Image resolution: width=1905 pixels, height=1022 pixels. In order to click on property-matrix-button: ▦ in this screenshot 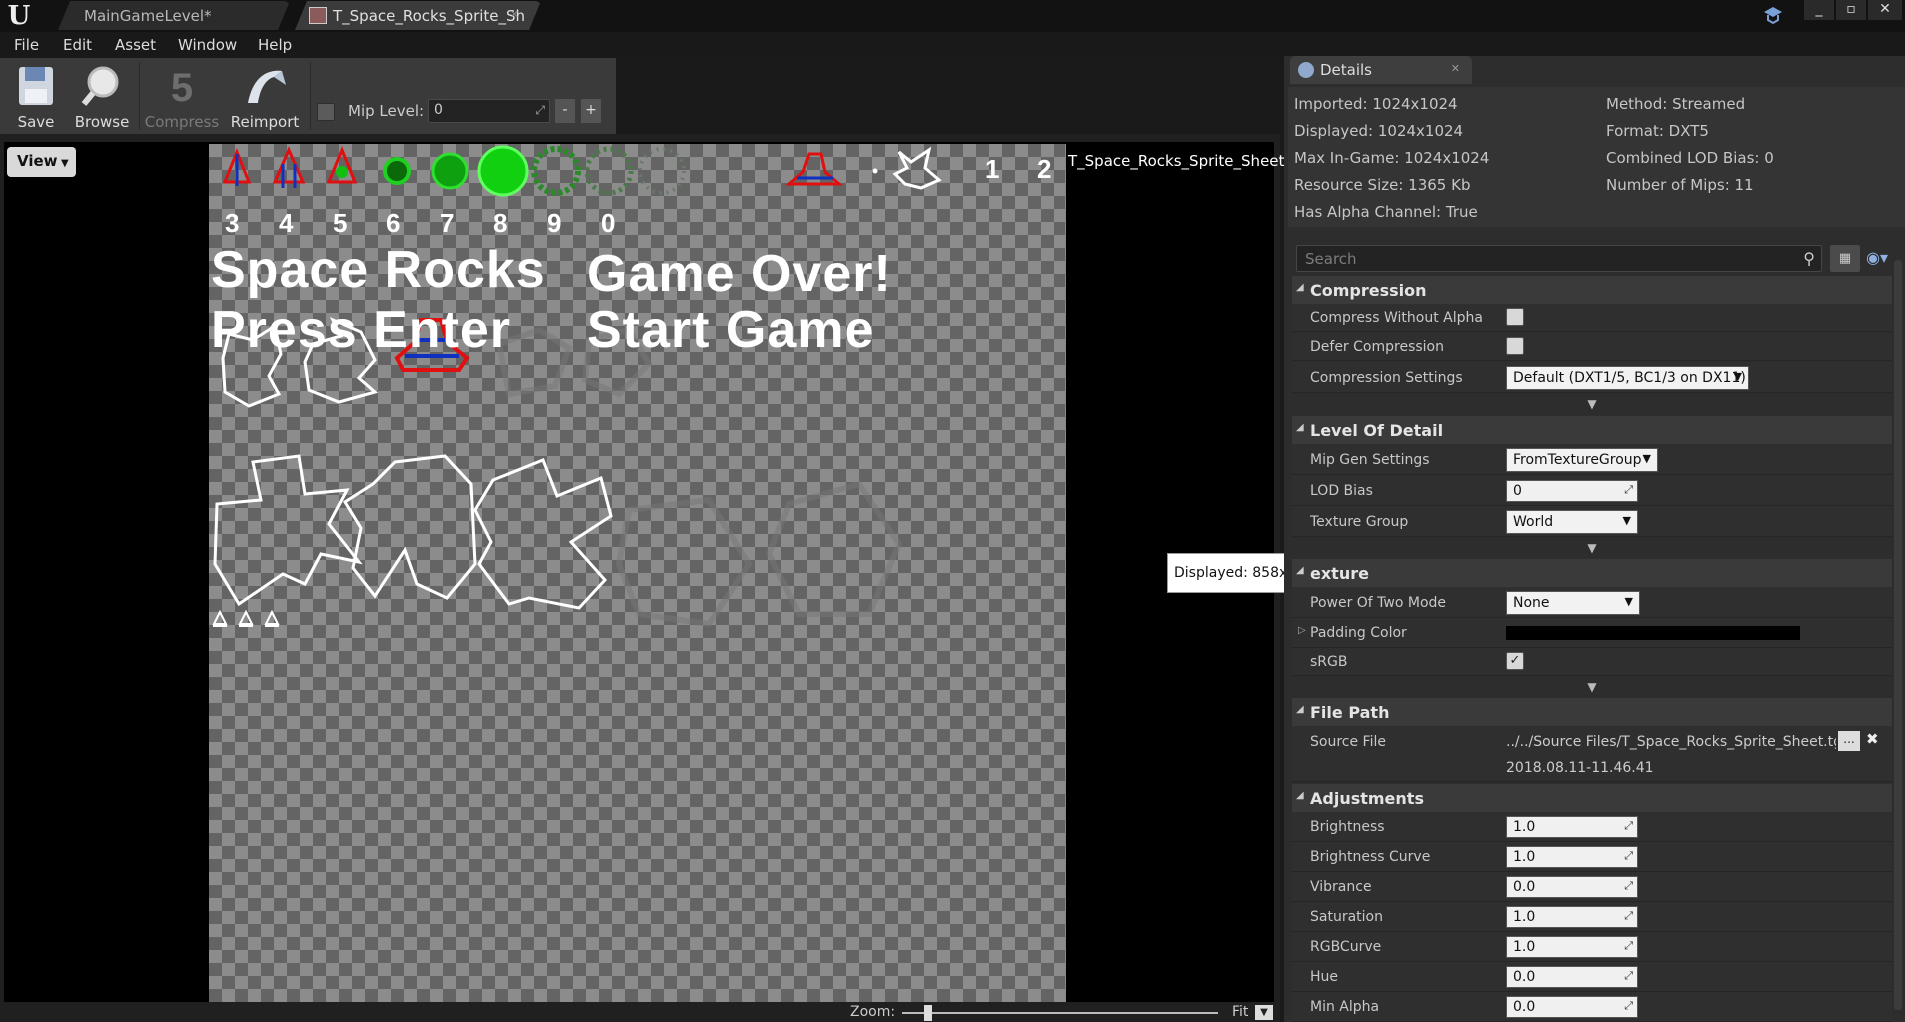, I will do `click(1845, 258)`.